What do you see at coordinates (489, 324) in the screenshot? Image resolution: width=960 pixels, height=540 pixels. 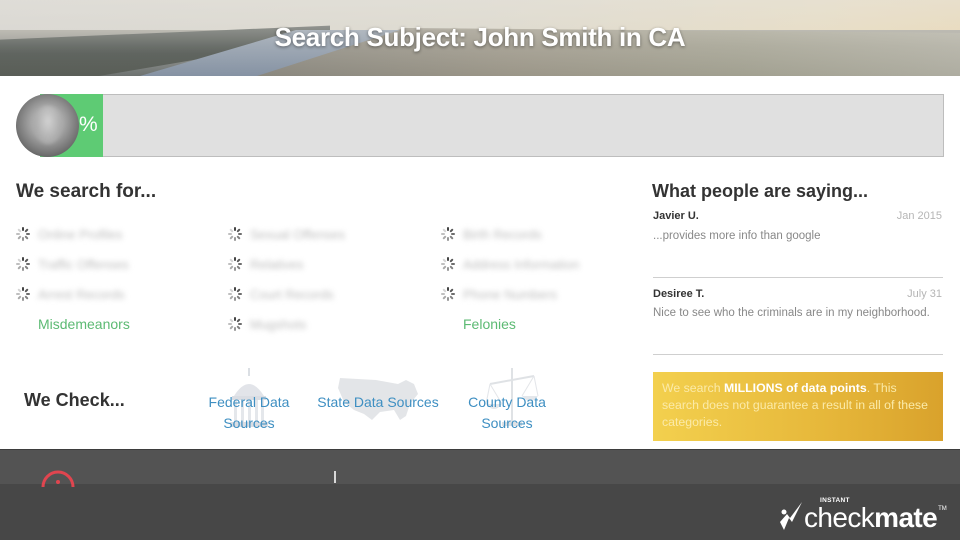 I see `category-label-complete: Felonies` at bounding box center [489, 324].